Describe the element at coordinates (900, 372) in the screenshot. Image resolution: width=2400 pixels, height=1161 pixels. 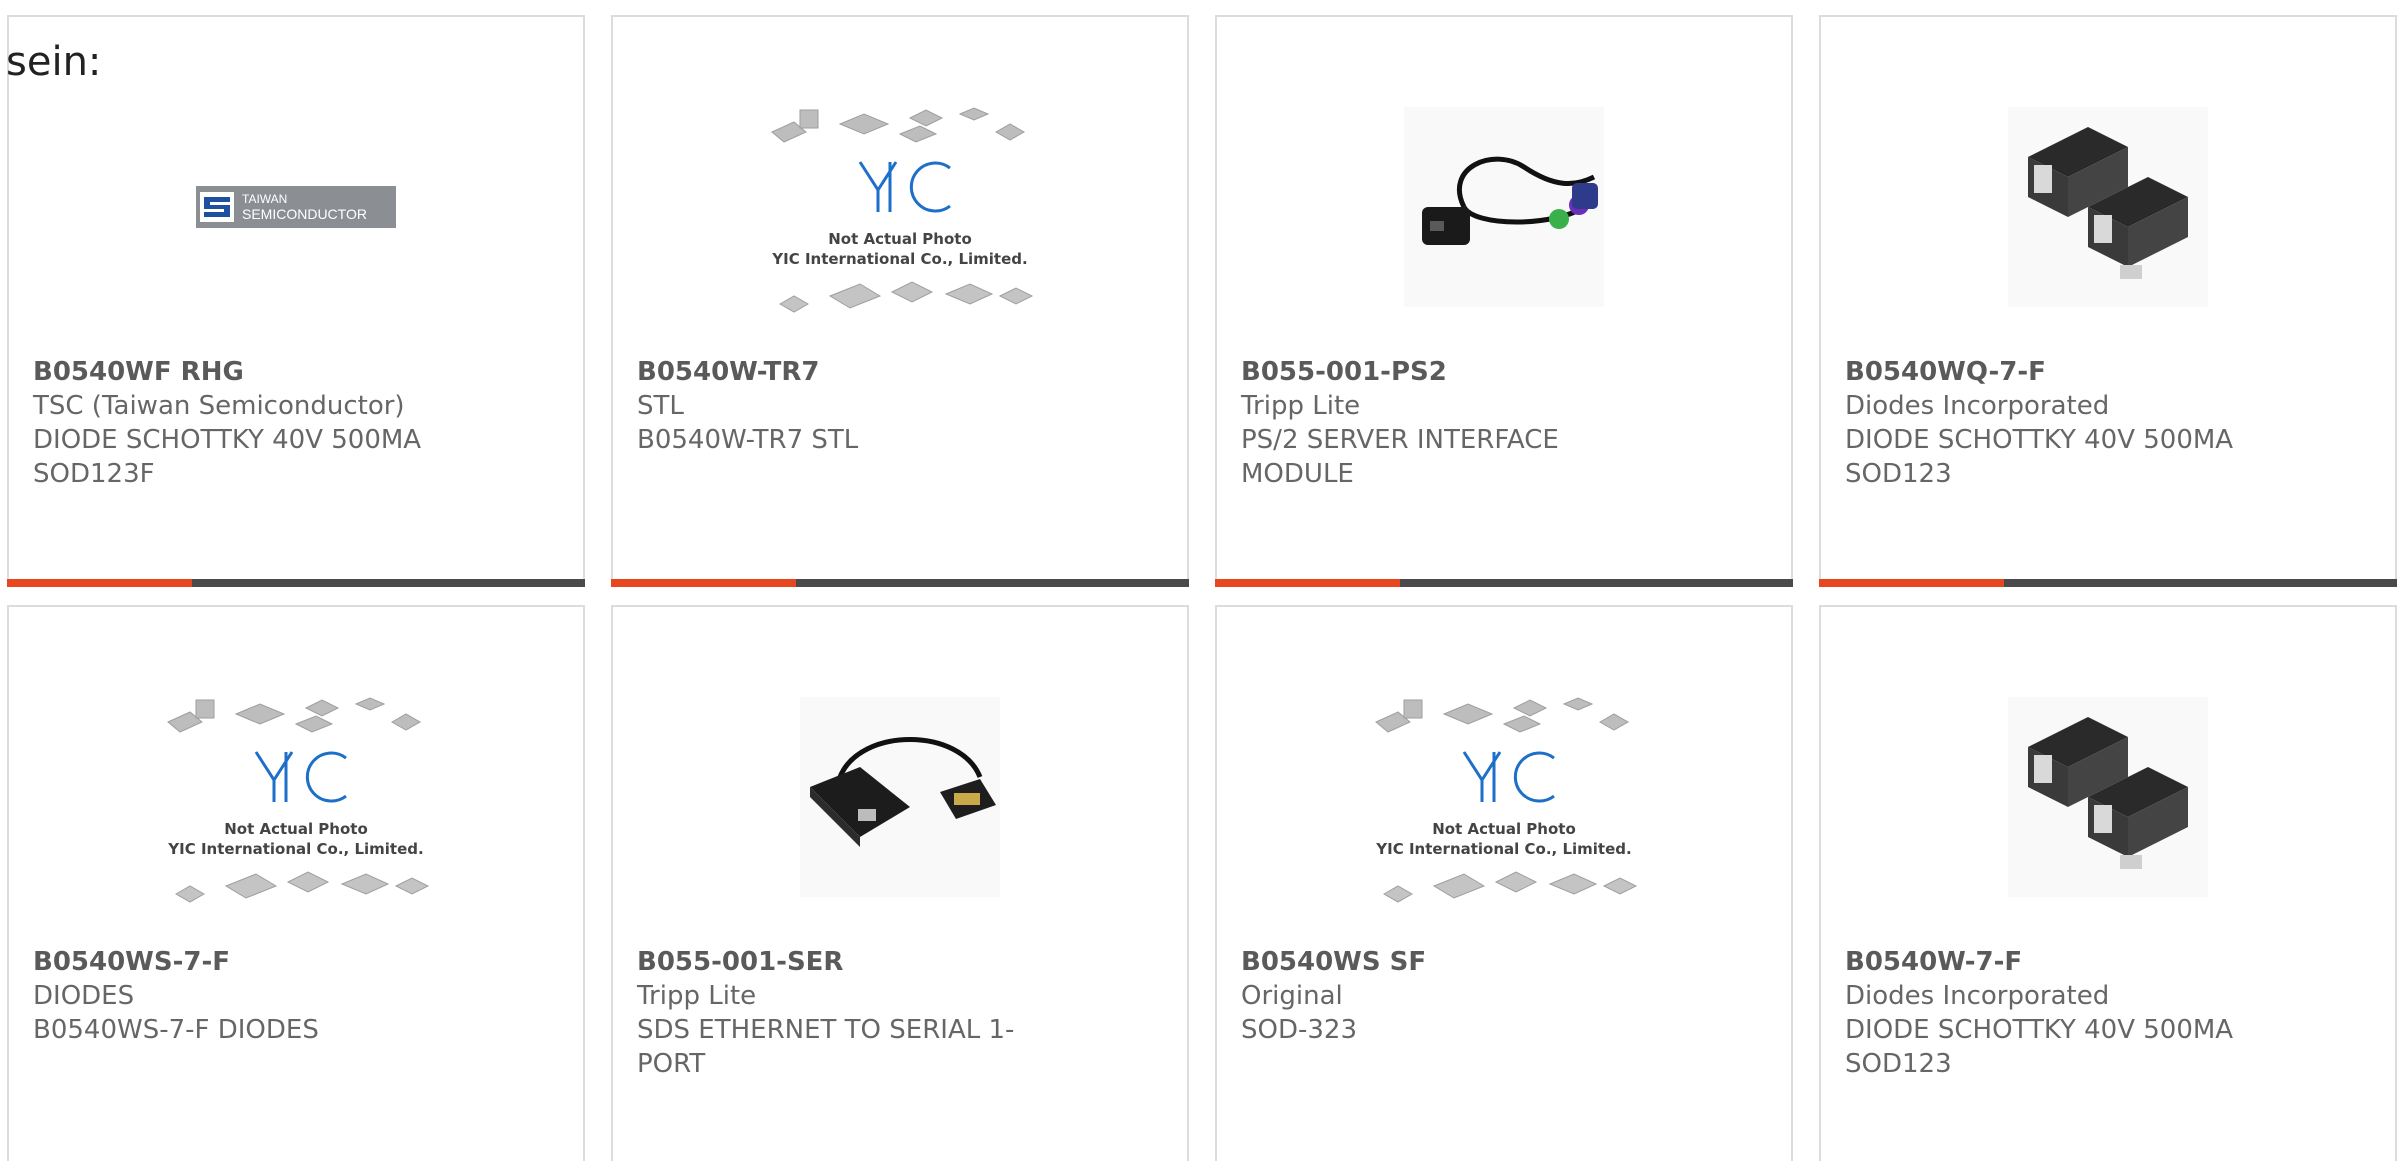
I see `part-number: B0540W-TR7` at that location.